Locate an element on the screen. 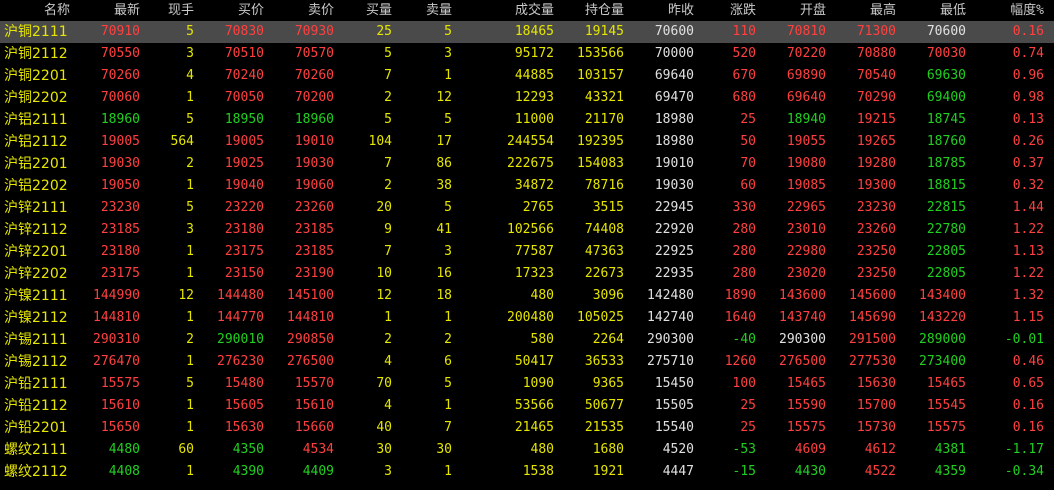 Image resolution: width=1054 pixels, height=490 pixels. cell-bid-vol: 10 is located at coordinates (384, 273).